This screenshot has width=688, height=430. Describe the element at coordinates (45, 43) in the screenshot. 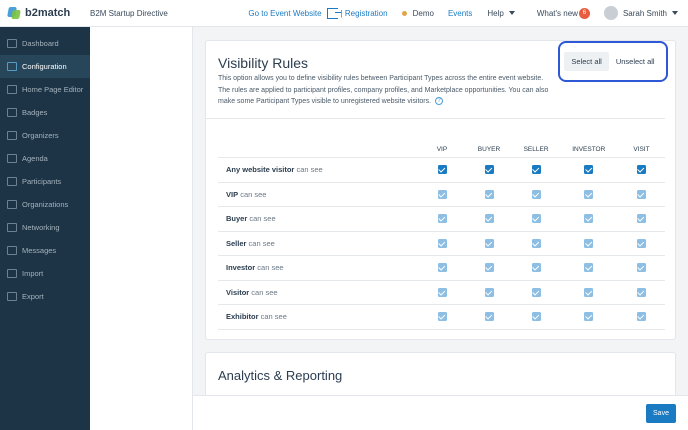

I see `sidebar-item-dashboard: Dashboard` at that location.